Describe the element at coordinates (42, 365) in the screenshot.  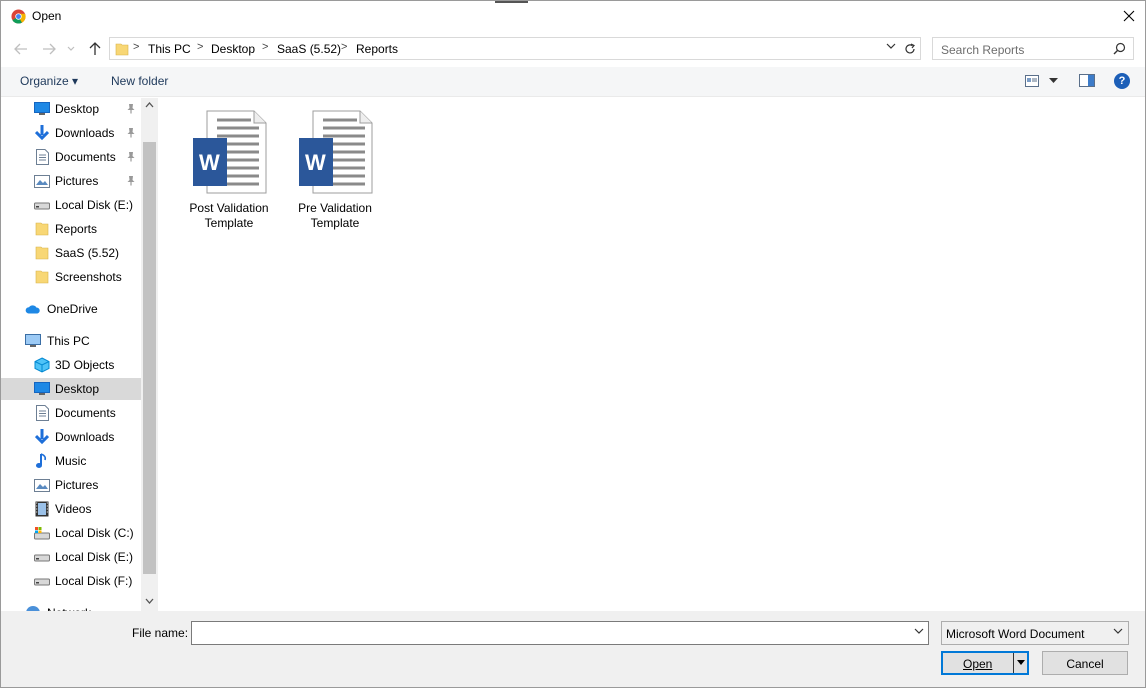
I see `3d-objects-icon` at that location.